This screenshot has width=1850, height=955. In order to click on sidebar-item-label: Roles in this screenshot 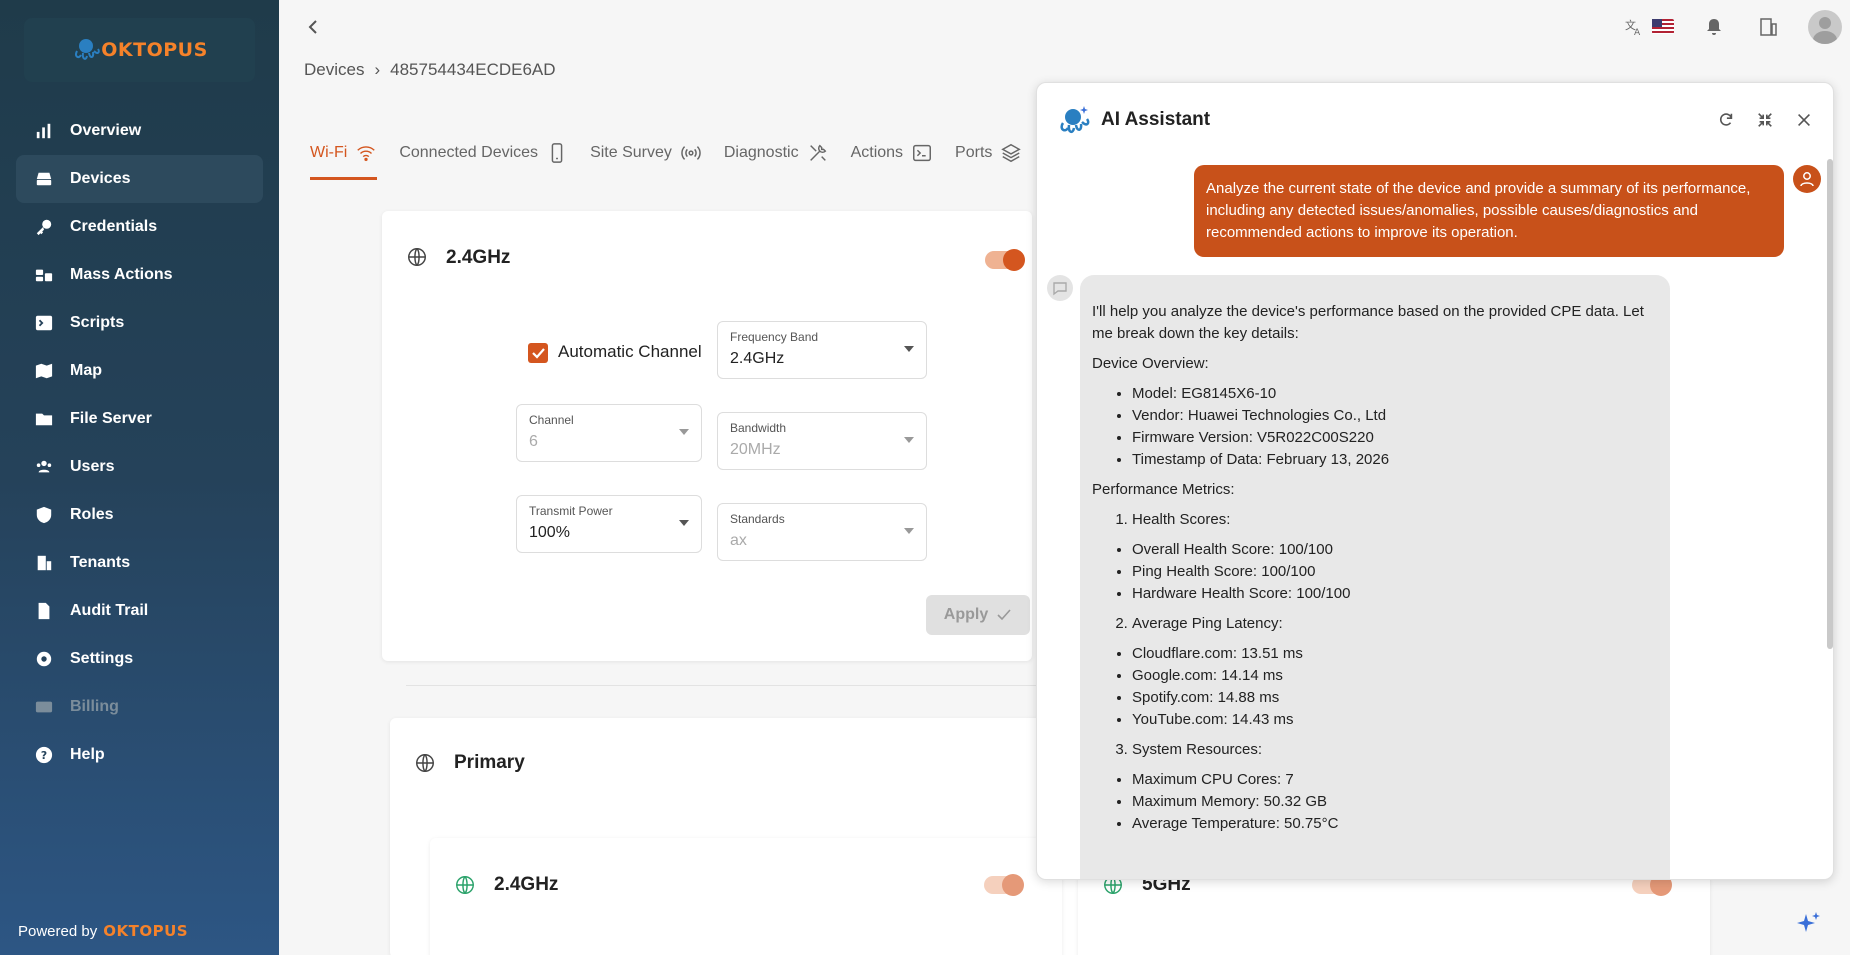, I will do `click(92, 514)`.